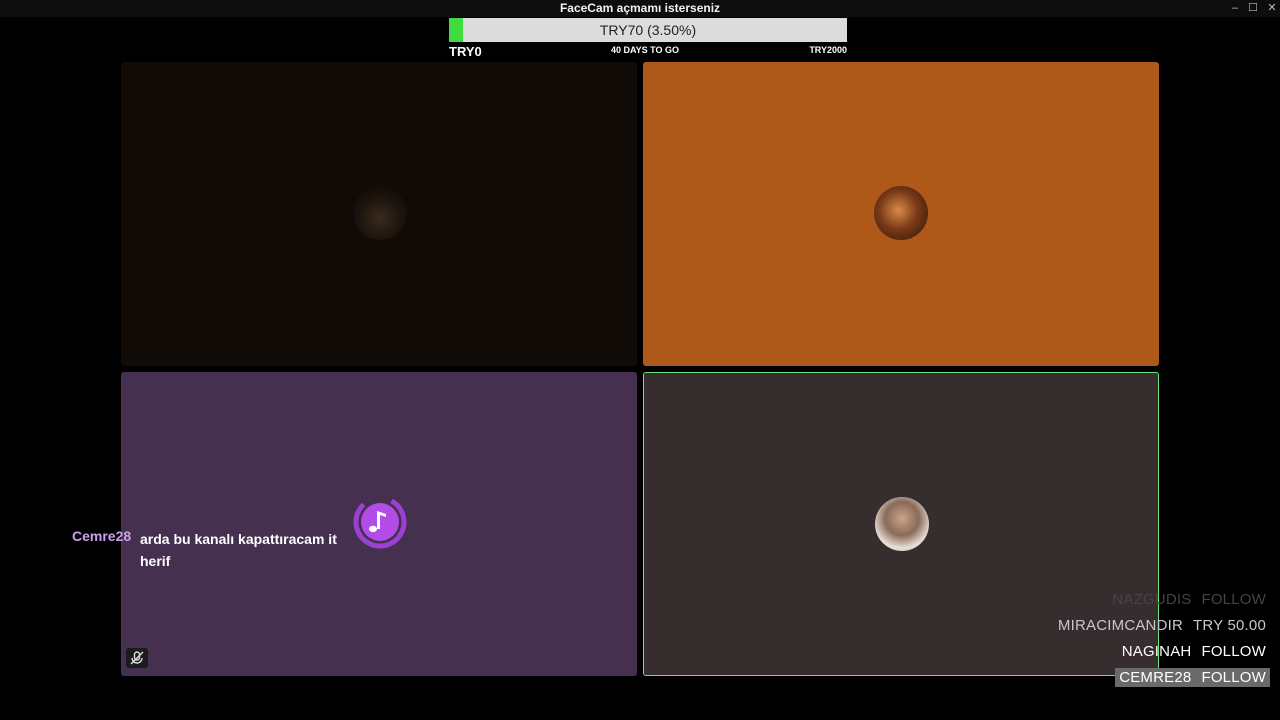 This screenshot has width=1280, height=720. I want to click on event-user: MIRACIMCANDIR, so click(1120, 625).